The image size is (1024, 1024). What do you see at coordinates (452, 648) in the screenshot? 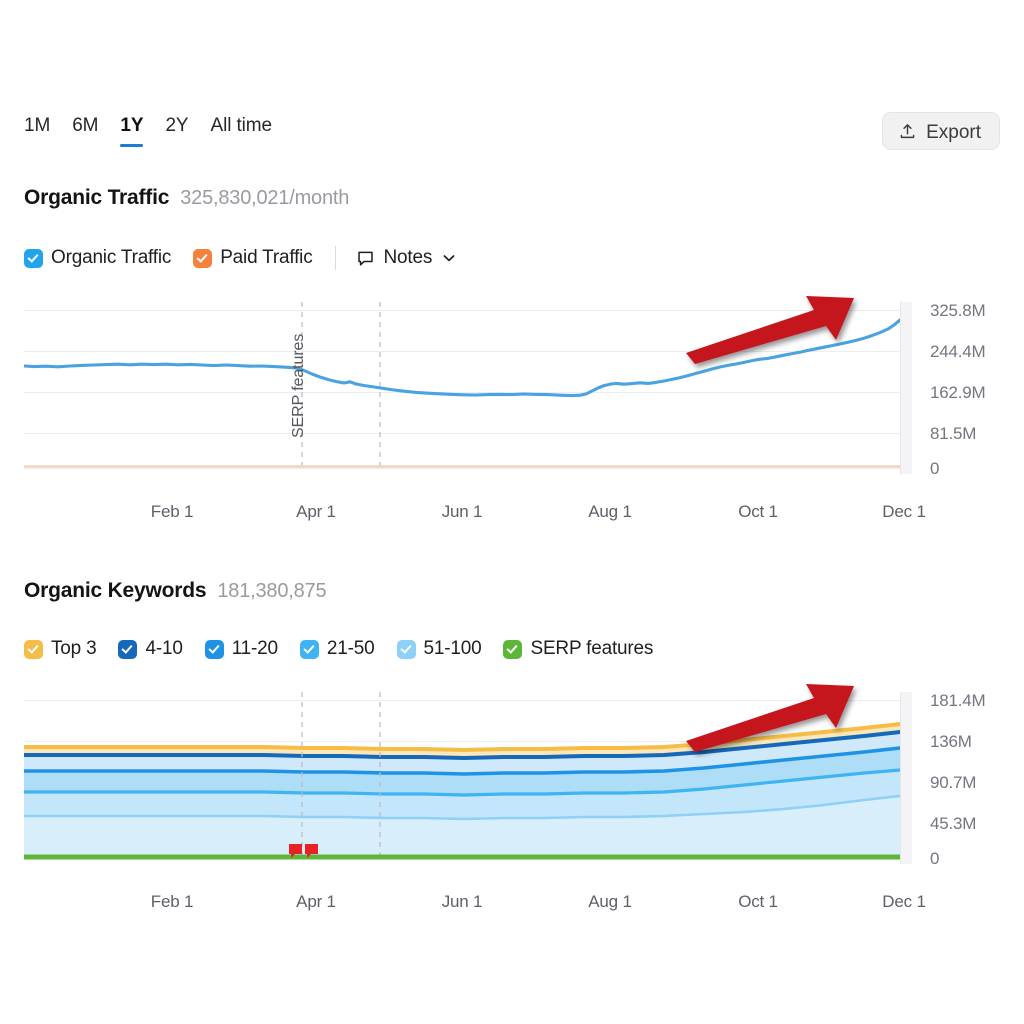
I see `legend-label-51-100: 51-100` at bounding box center [452, 648].